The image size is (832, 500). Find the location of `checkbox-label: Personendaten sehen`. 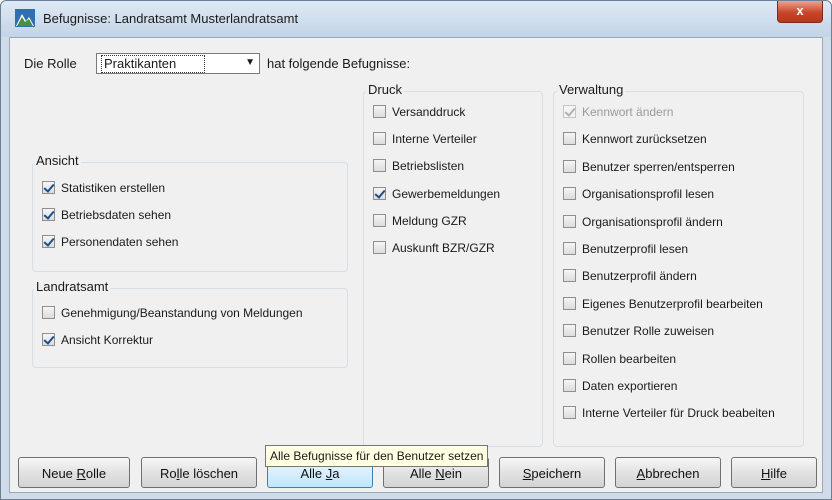

checkbox-label: Personendaten sehen is located at coordinates (120, 242).